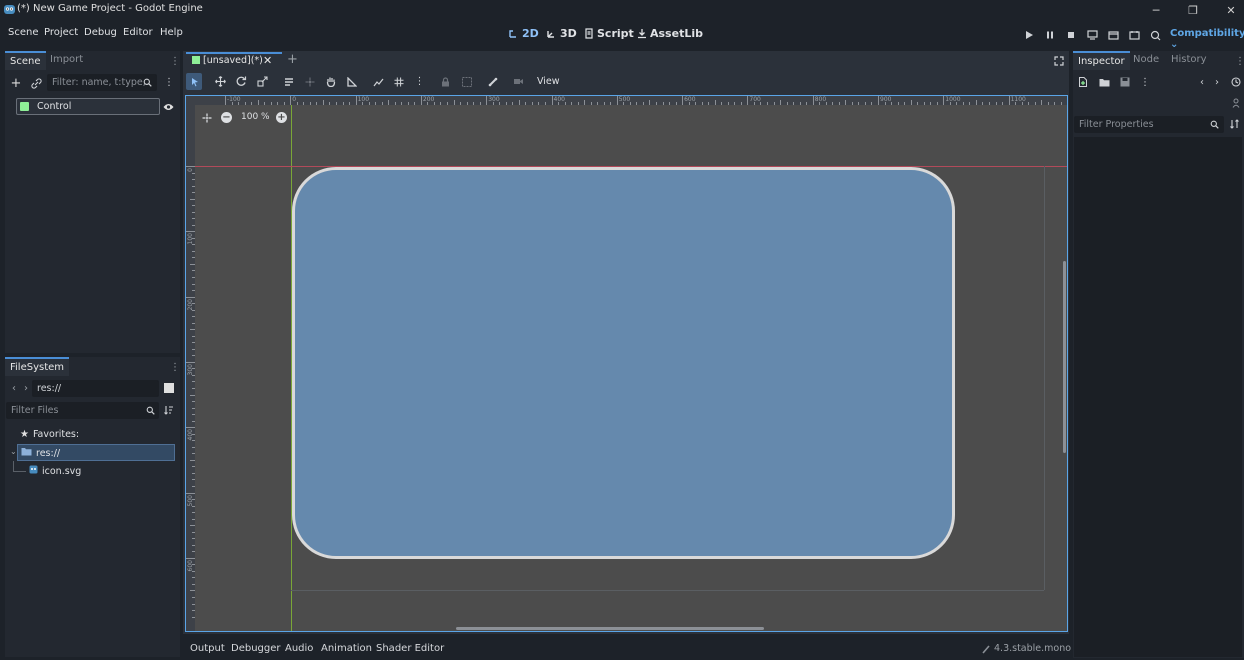 This screenshot has height=660, width=1244. I want to click on visibility-eye-icon, so click(168, 106).